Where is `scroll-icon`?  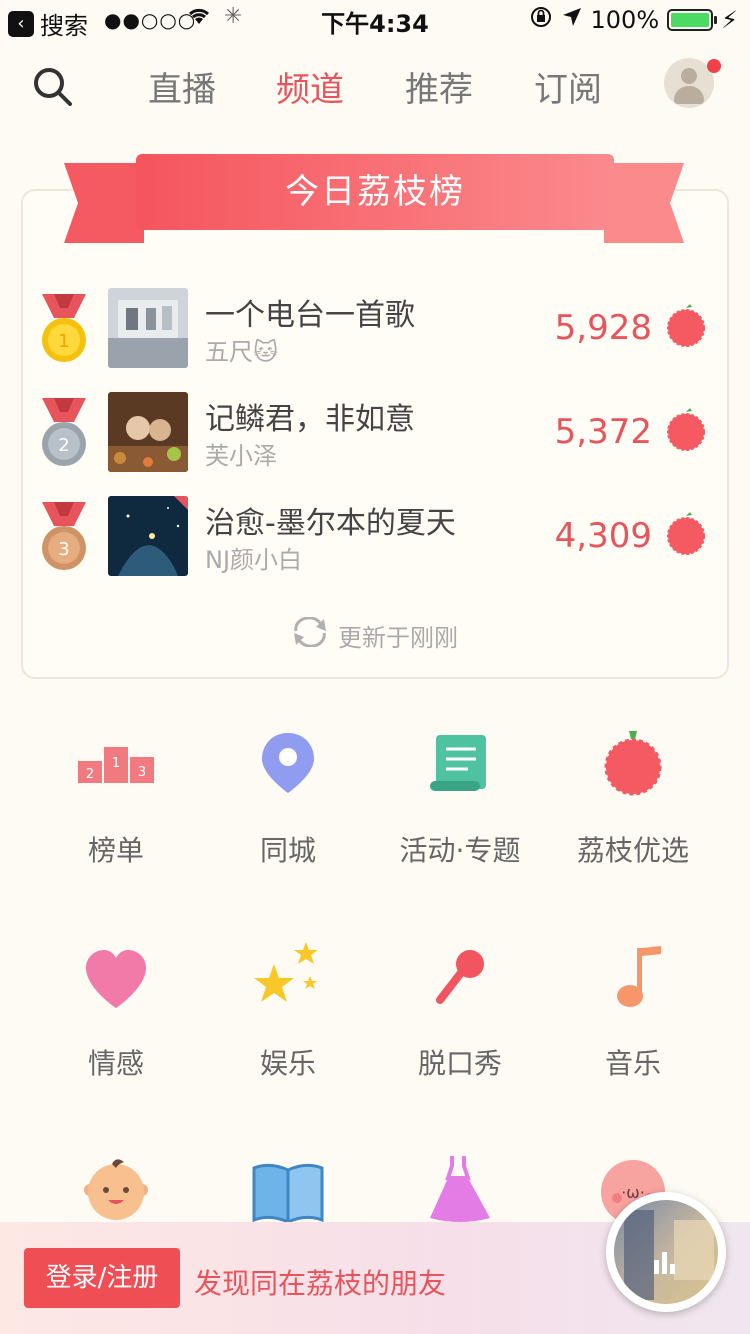
scroll-icon is located at coordinates (460, 767).